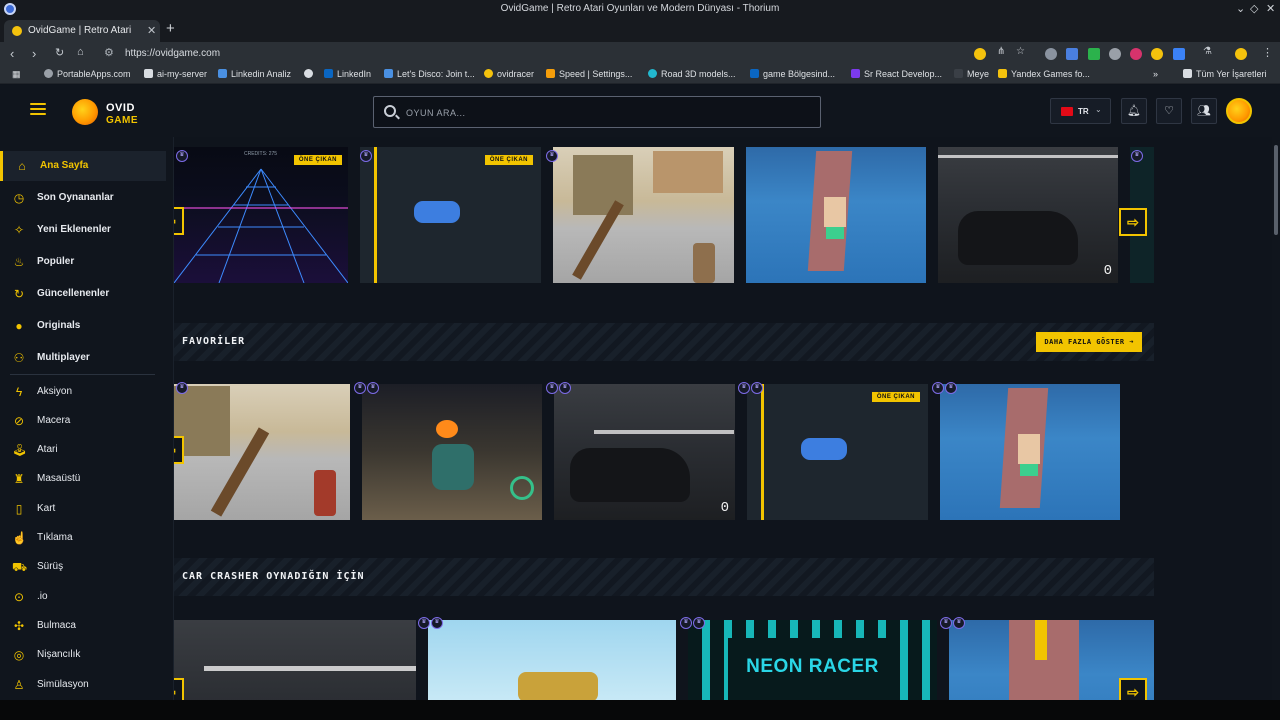  I want to click on friends-users-icon: 👥︎, so click(1204, 111).